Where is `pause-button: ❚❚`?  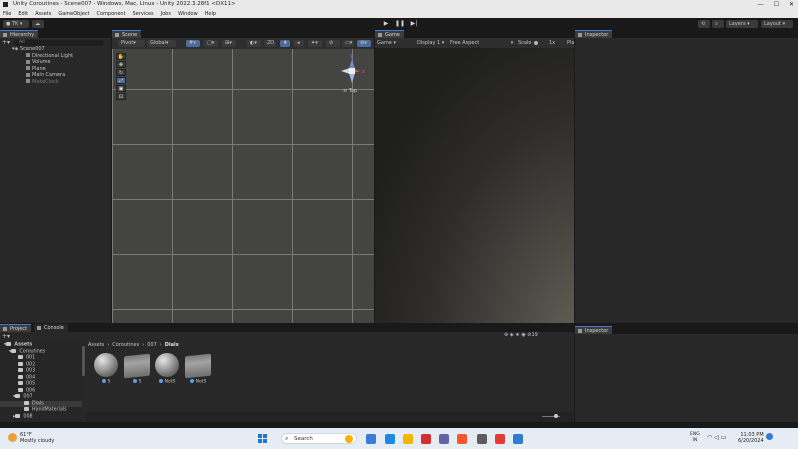
pause-button: ❚❚ is located at coordinates (400, 24).